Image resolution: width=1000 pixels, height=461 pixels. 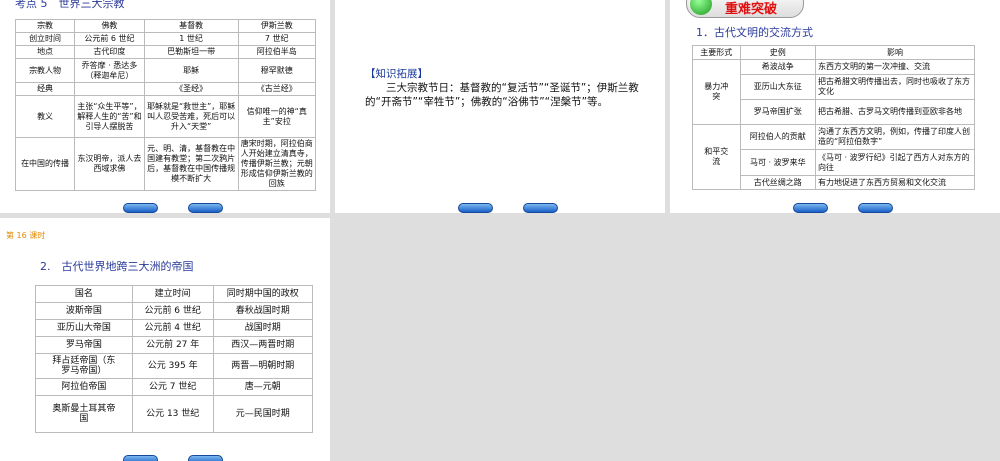 I want to click on table-cell: 亚历山大帝国, so click(x=84, y=328).